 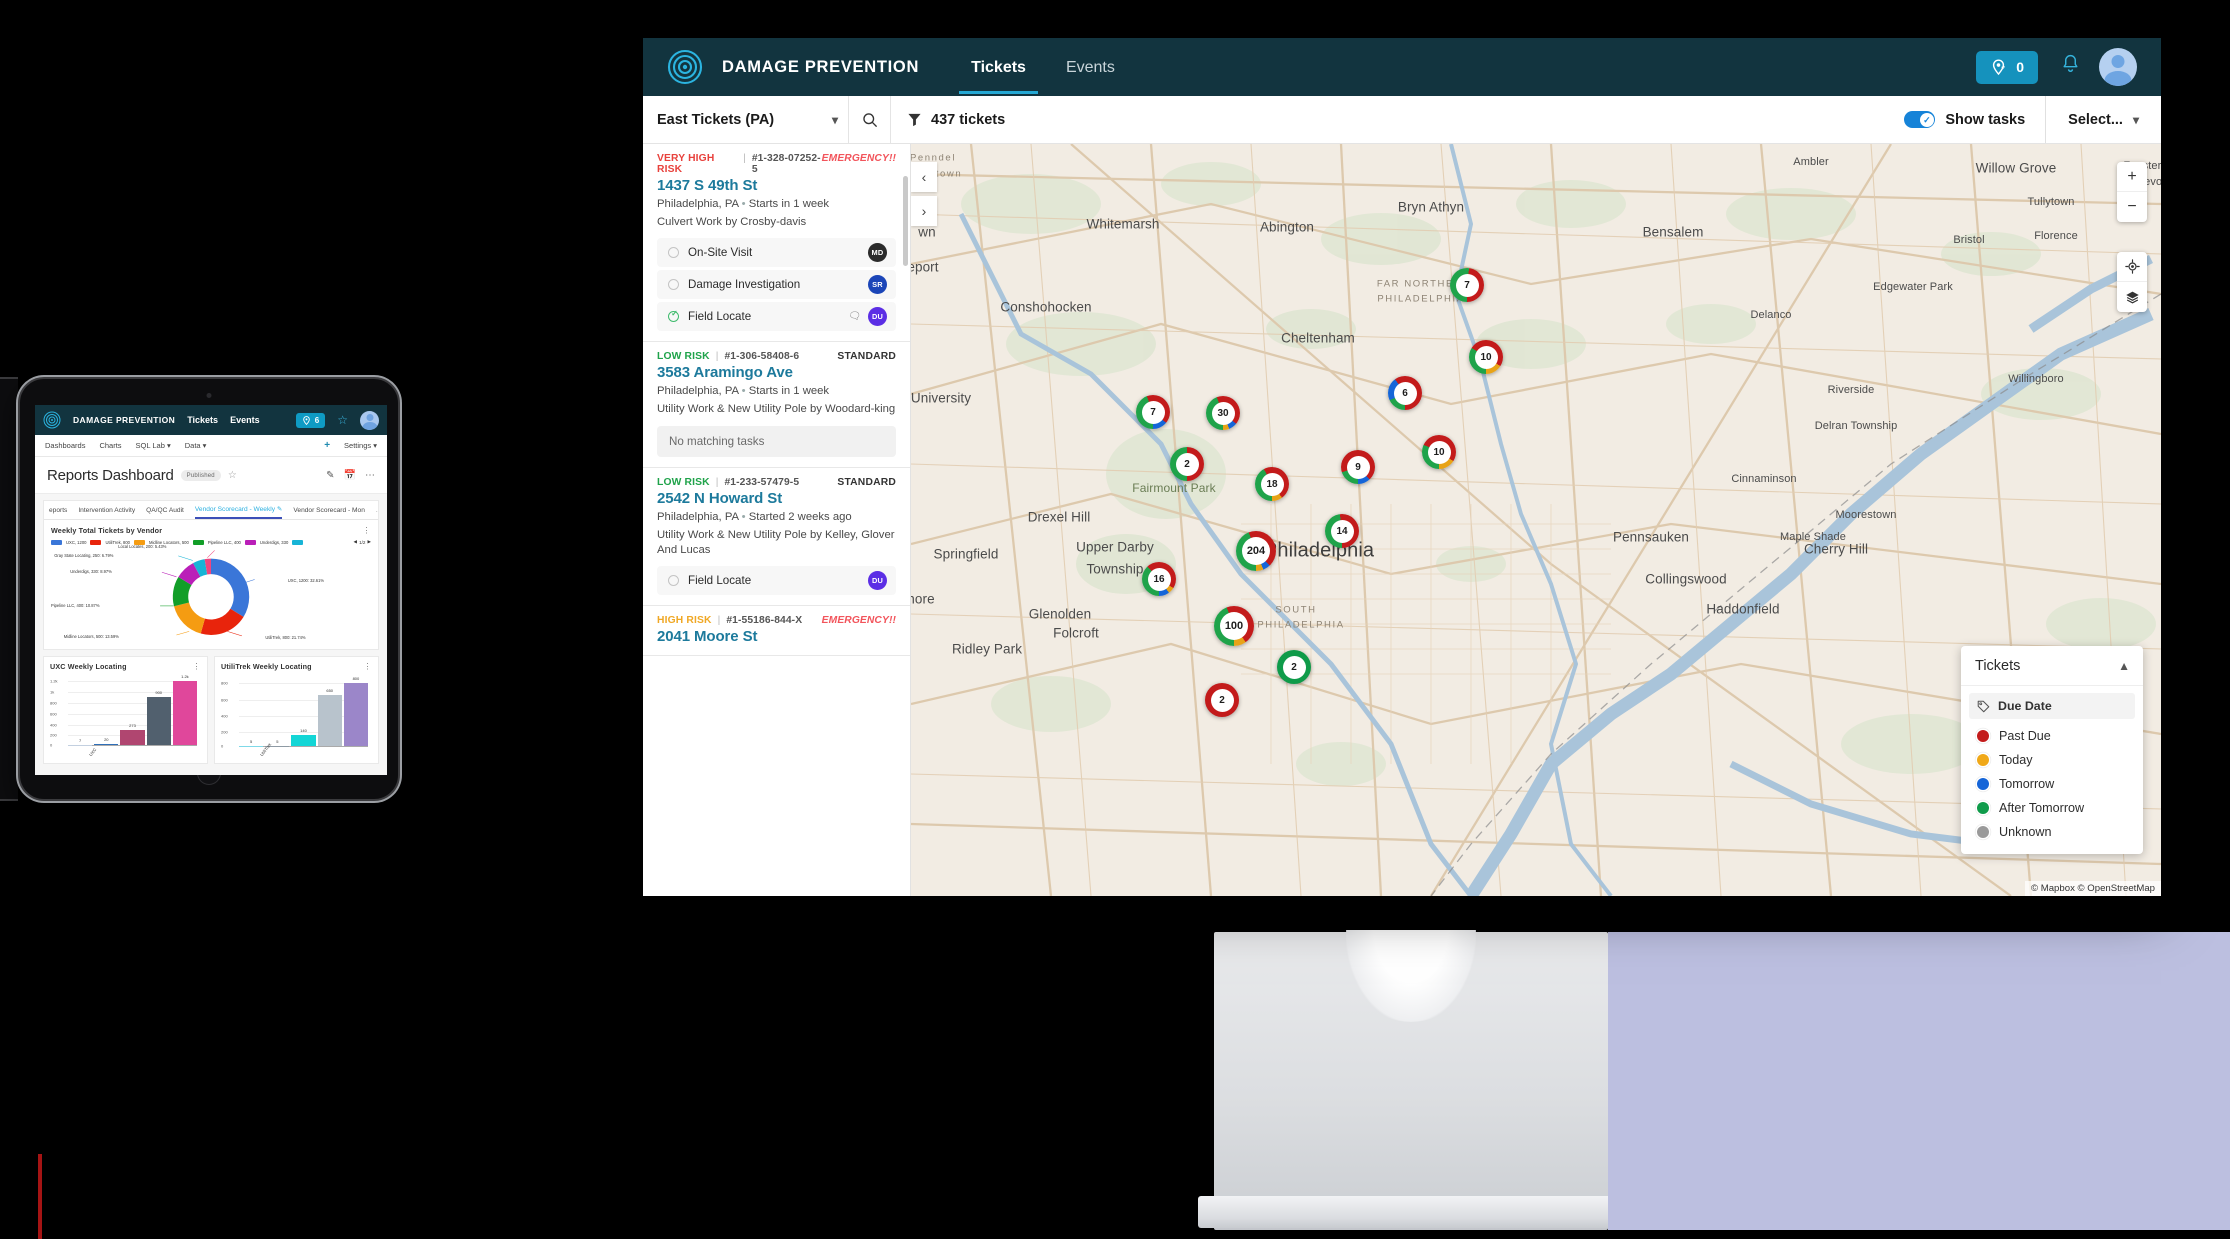 What do you see at coordinates (106, 510) in the screenshot?
I see `tab-intervention-activity: Intervention Activity` at bounding box center [106, 510].